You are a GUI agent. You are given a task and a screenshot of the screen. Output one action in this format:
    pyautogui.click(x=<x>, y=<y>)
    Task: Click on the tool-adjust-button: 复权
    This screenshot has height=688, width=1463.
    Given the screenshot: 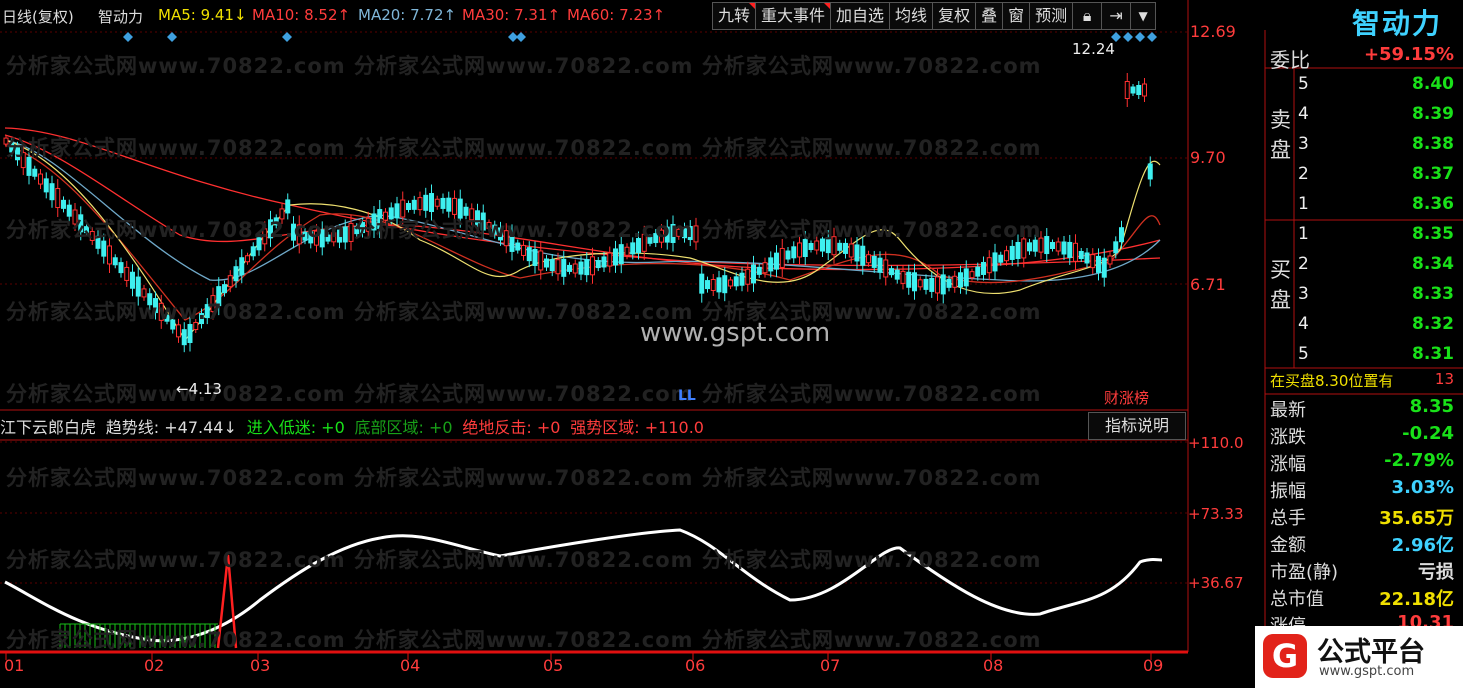 What is the action you would take?
    pyautogui.click(x=954, y=16)
    